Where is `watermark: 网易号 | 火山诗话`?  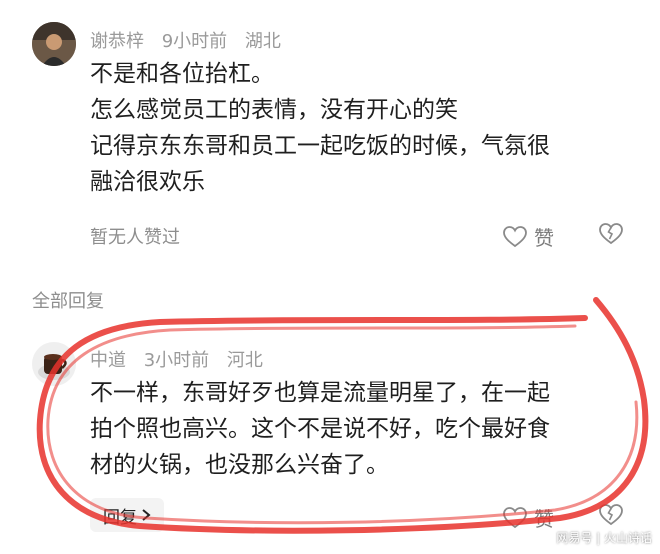
watermark: 网易号 | 火山诗话 is located at coordinates (604, 538).